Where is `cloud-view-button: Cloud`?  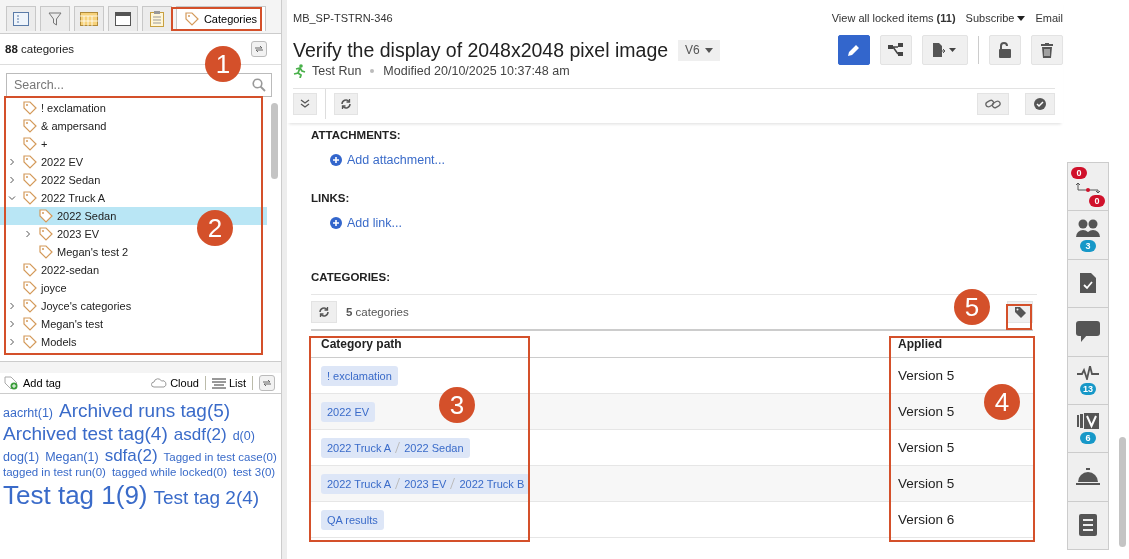 cloud-view-button: Cloud is located at coordinates (175, 383).